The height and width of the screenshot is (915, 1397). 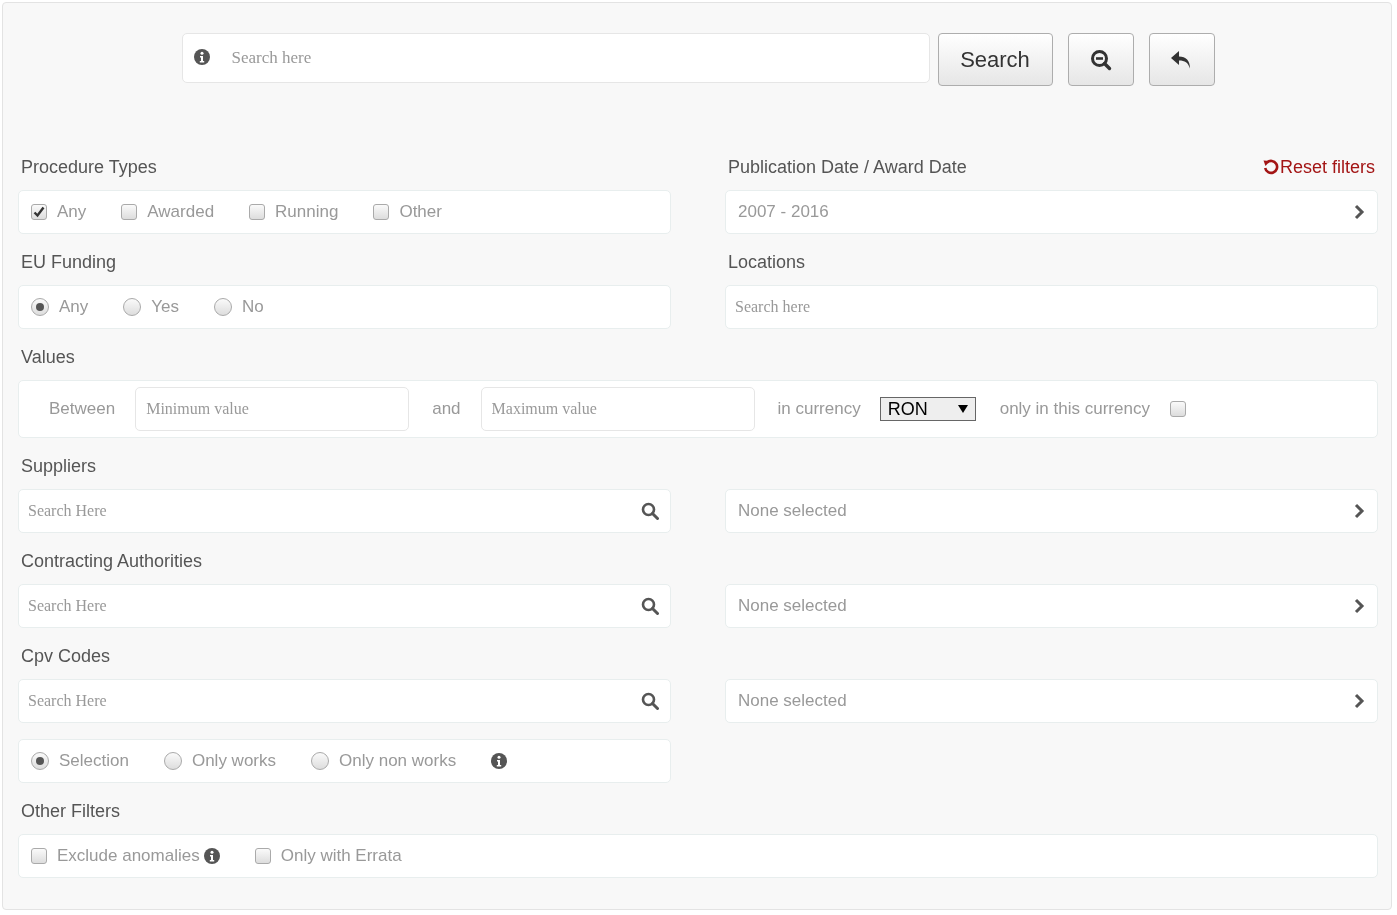 I want to click on option-label: Running, so click(x=307, y=212).